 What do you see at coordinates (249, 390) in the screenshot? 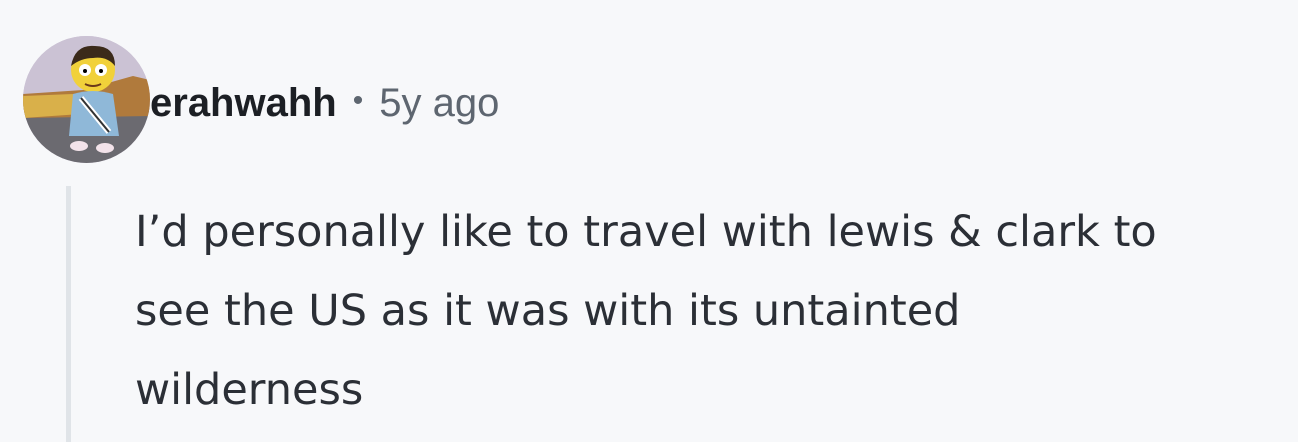
I see `comment-body-line: wilderness` at bounding box center [249, 390].